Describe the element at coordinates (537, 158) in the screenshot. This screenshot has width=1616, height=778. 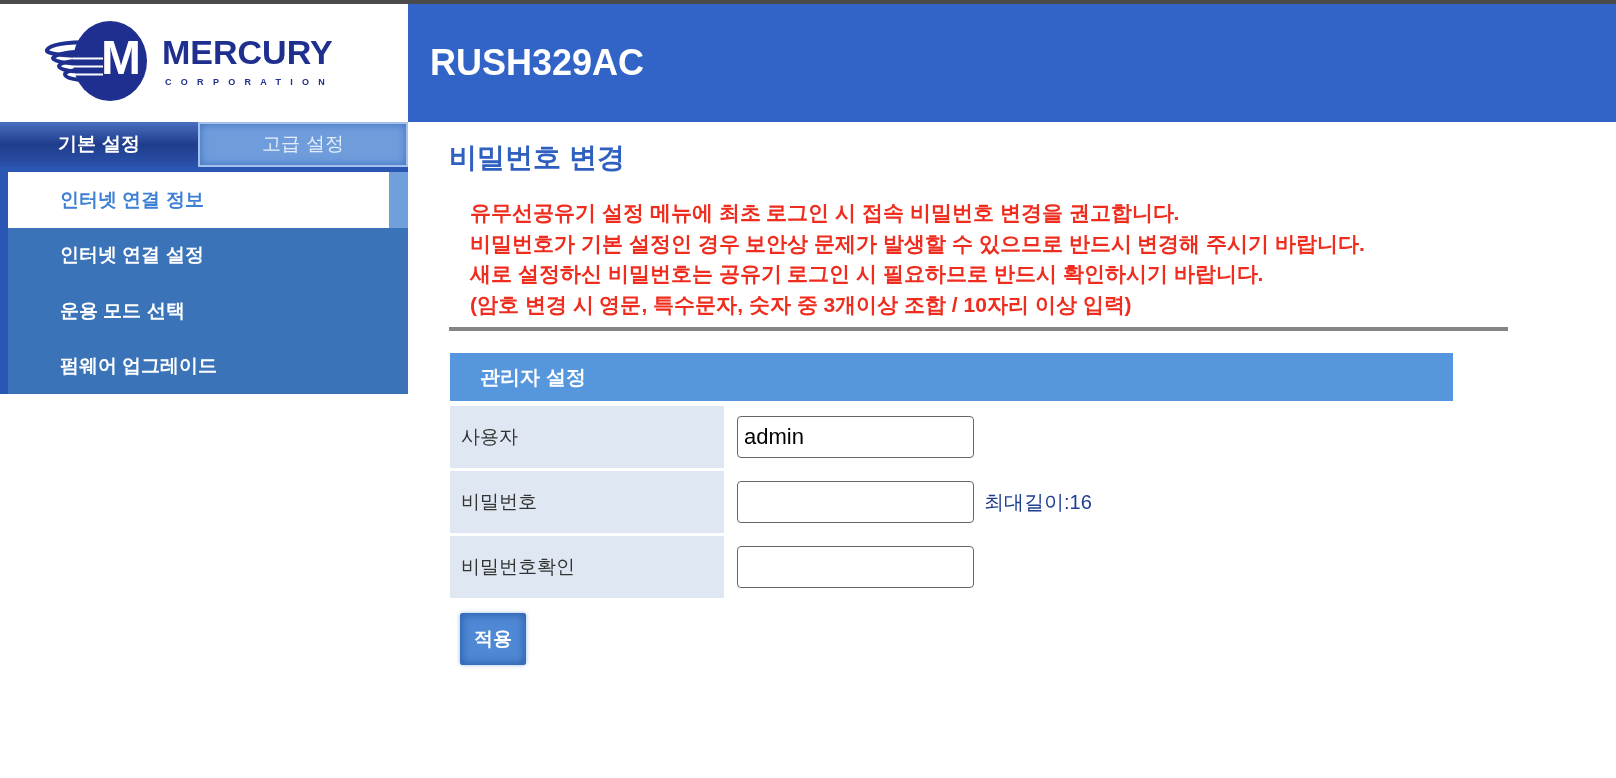
I see `page-title: 비밀번호 변경` at that location.